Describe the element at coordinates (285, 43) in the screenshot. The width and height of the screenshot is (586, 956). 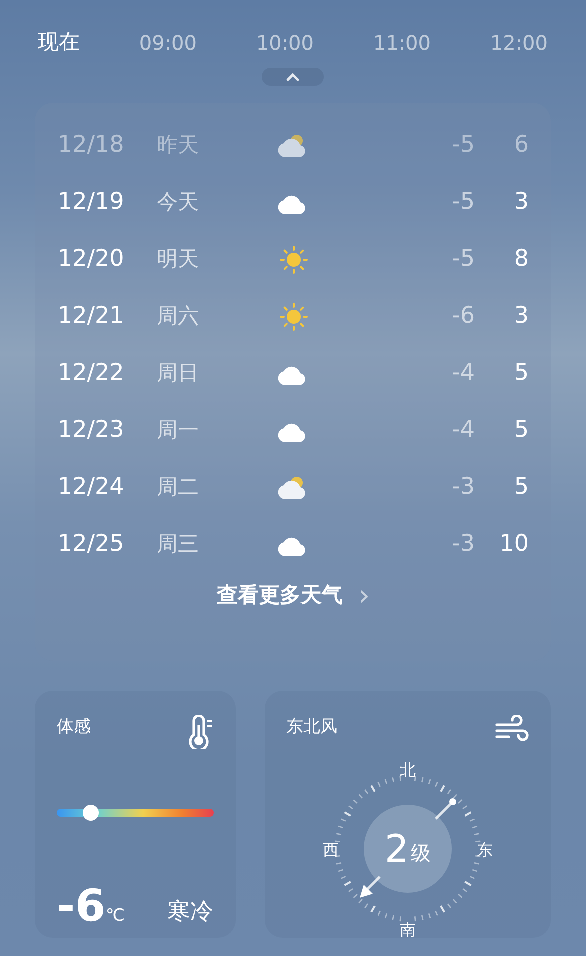
I see `hour-tab: 10:00` at that location.